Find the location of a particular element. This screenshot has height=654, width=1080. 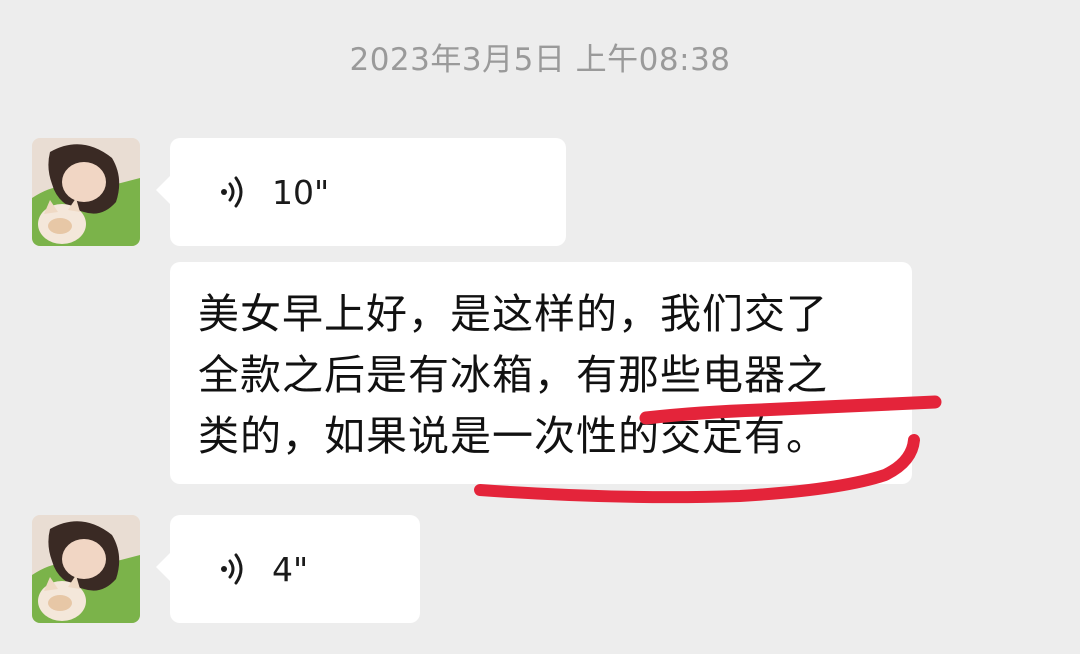

message-line: 类的，如果说是一次性的交定有。 is located at coordinates (513, 436).